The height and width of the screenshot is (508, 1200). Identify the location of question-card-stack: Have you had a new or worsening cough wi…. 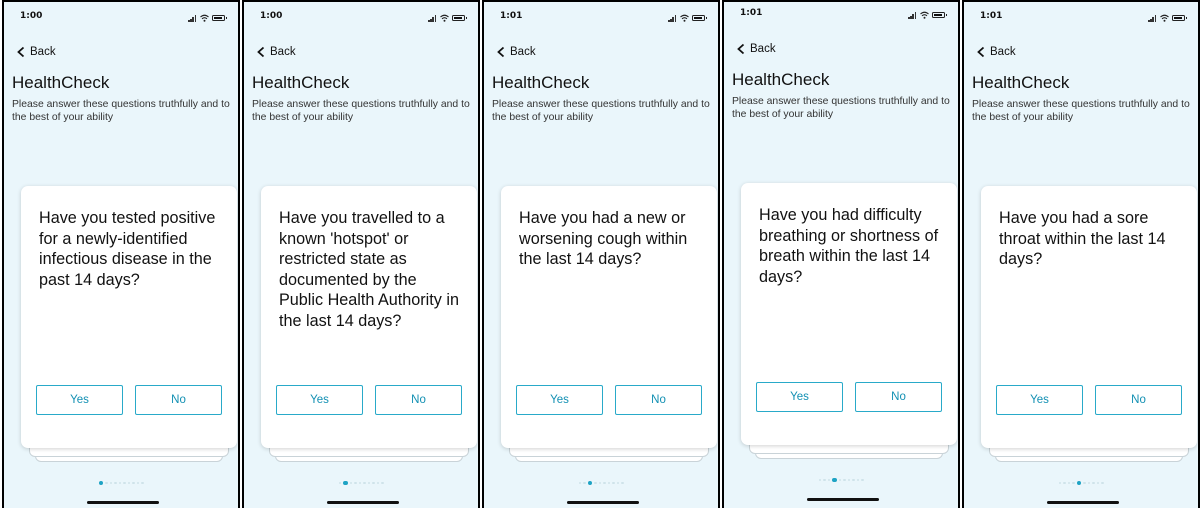
(609, 324).